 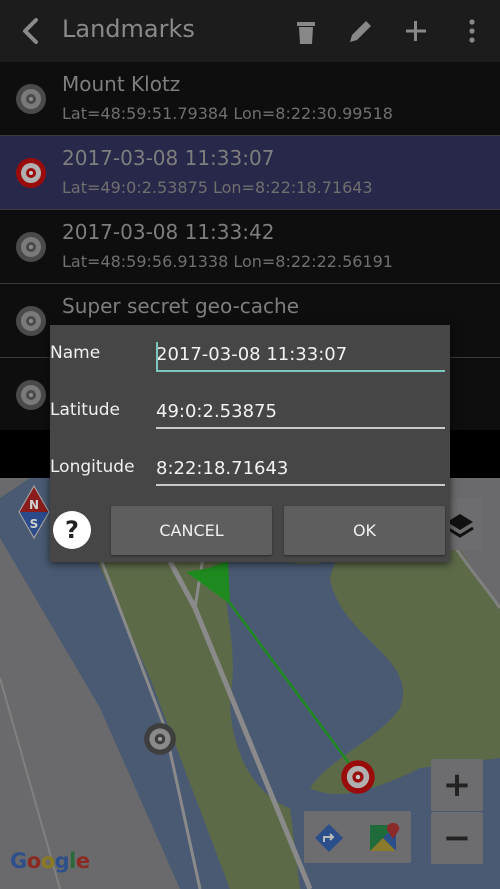 What do you see at coordinates (300, 355) in the screenshot?
I see `name-input` at bounding box center [300, 355].